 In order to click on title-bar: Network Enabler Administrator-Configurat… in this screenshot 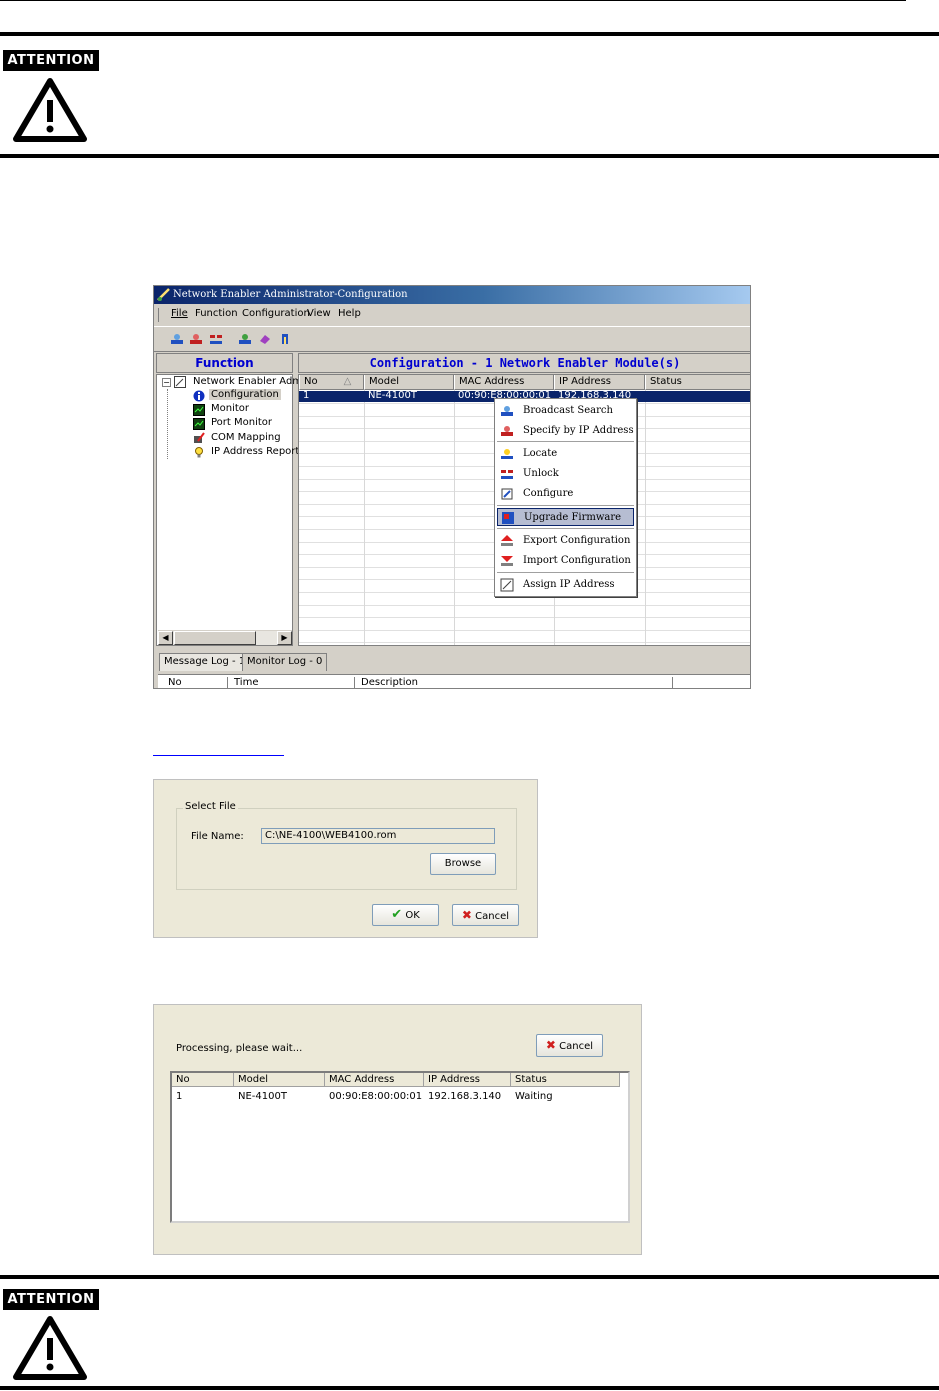, I will do `click(452, 295)`.